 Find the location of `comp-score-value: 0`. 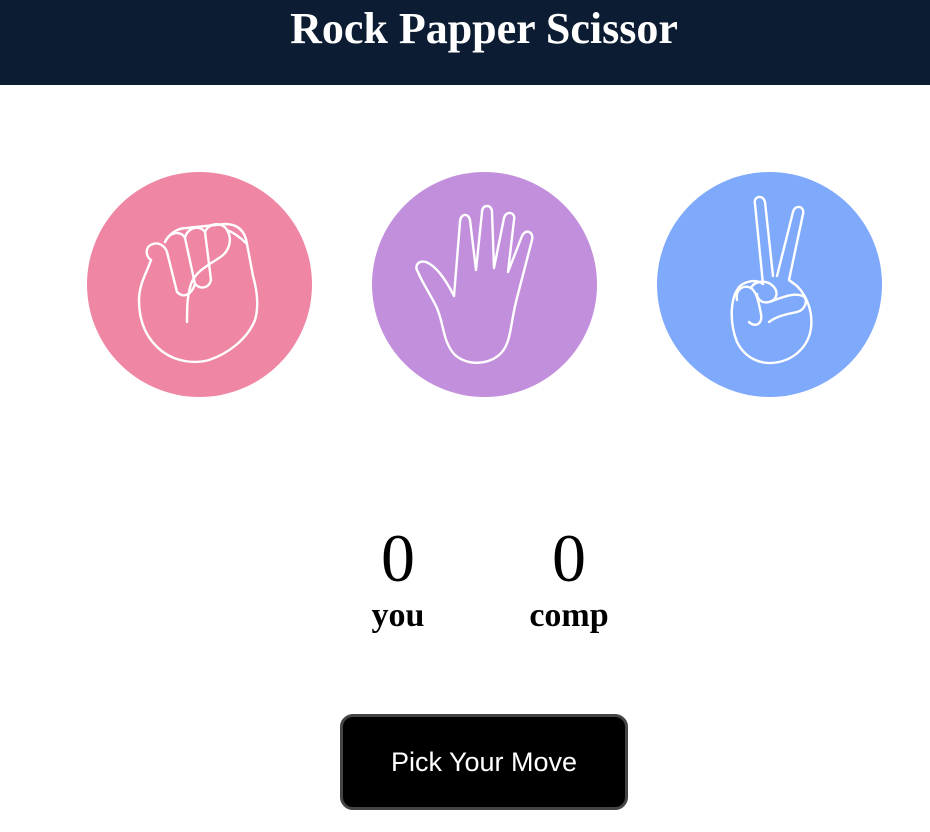

comp-score-value: 0 is located at coordinates (569, 558).